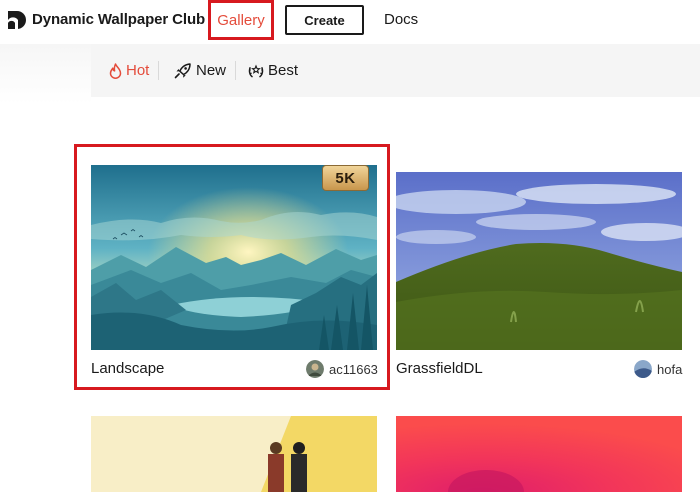 Image resolution: width=700 pixels, height=492 pixels. I want to click on wallpaper-thumbnail-grassfield, so click(539, 261).